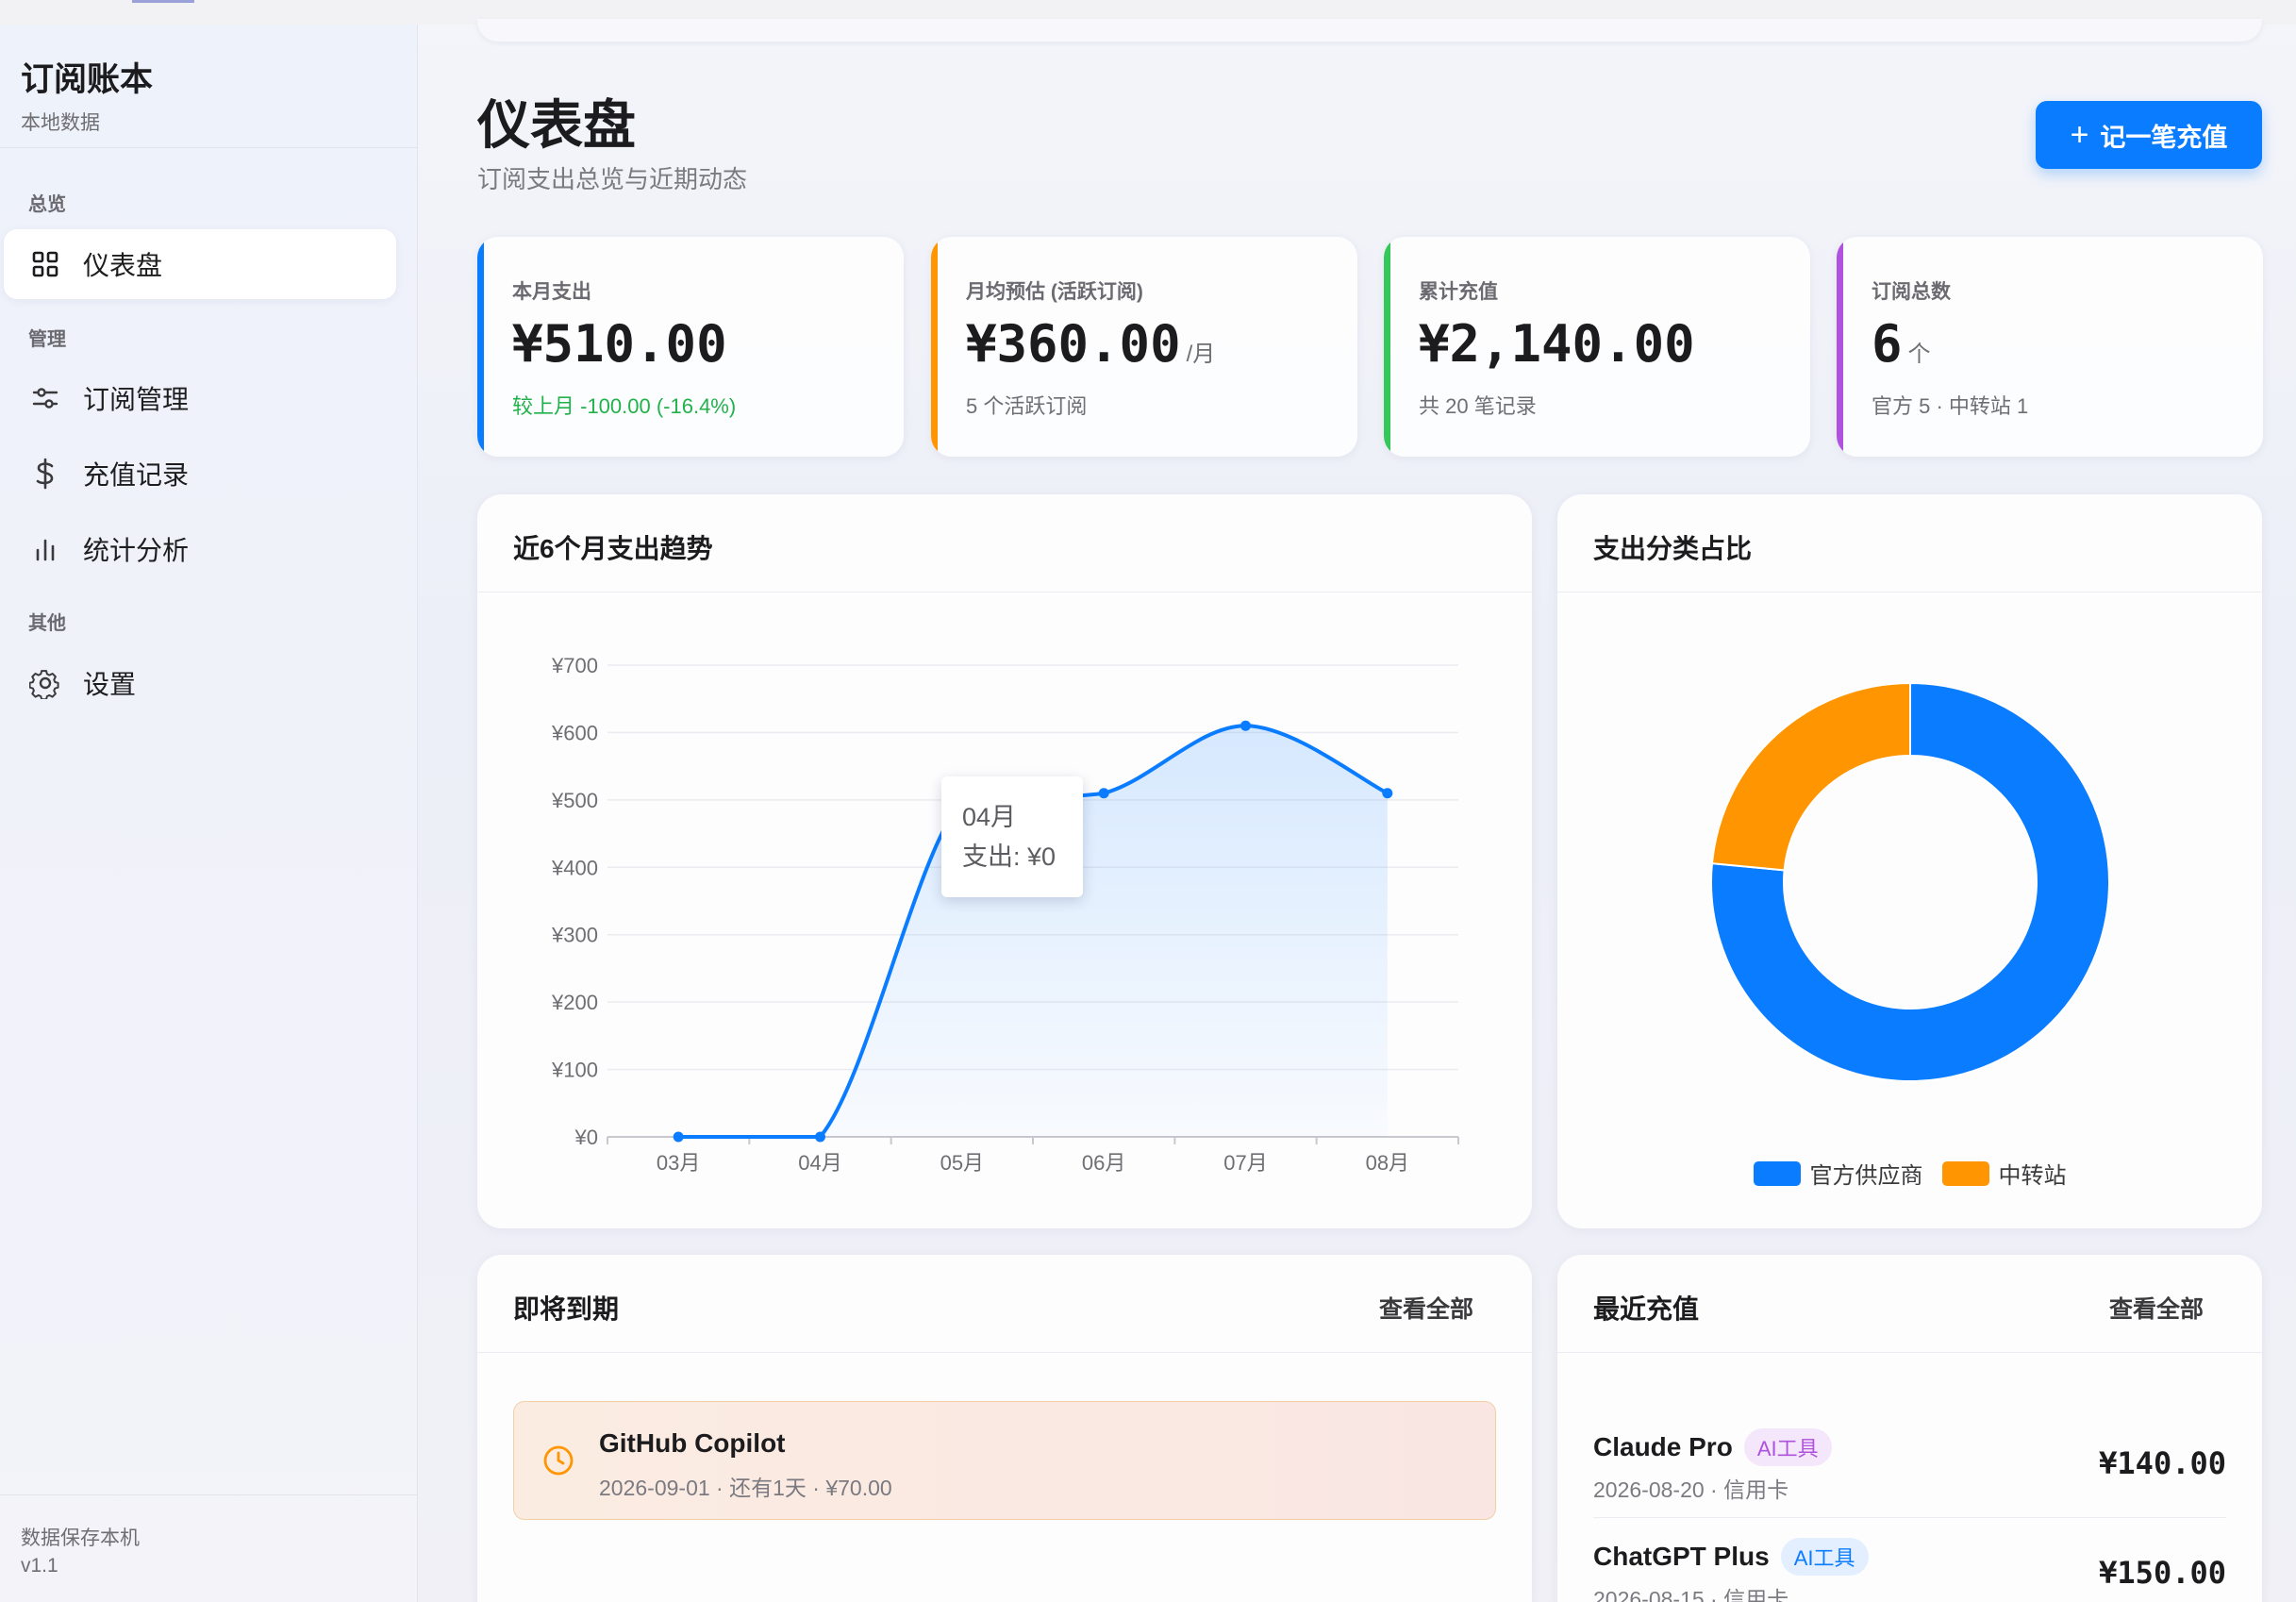 The height and width of the screenshot is (1602, 2296). What do you see at coordinates (692, 1443) in the screenshot?
I see `expiring-item-name: GitHub Copilot` at bounding box center [692, 1443].